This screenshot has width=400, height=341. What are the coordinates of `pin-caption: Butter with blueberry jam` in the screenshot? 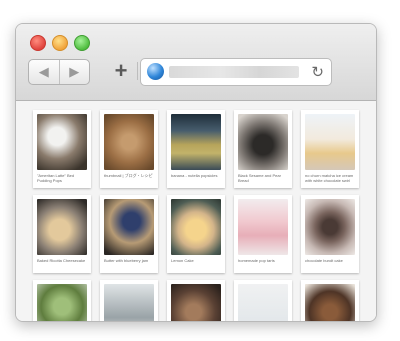 It's located at (126, 260).